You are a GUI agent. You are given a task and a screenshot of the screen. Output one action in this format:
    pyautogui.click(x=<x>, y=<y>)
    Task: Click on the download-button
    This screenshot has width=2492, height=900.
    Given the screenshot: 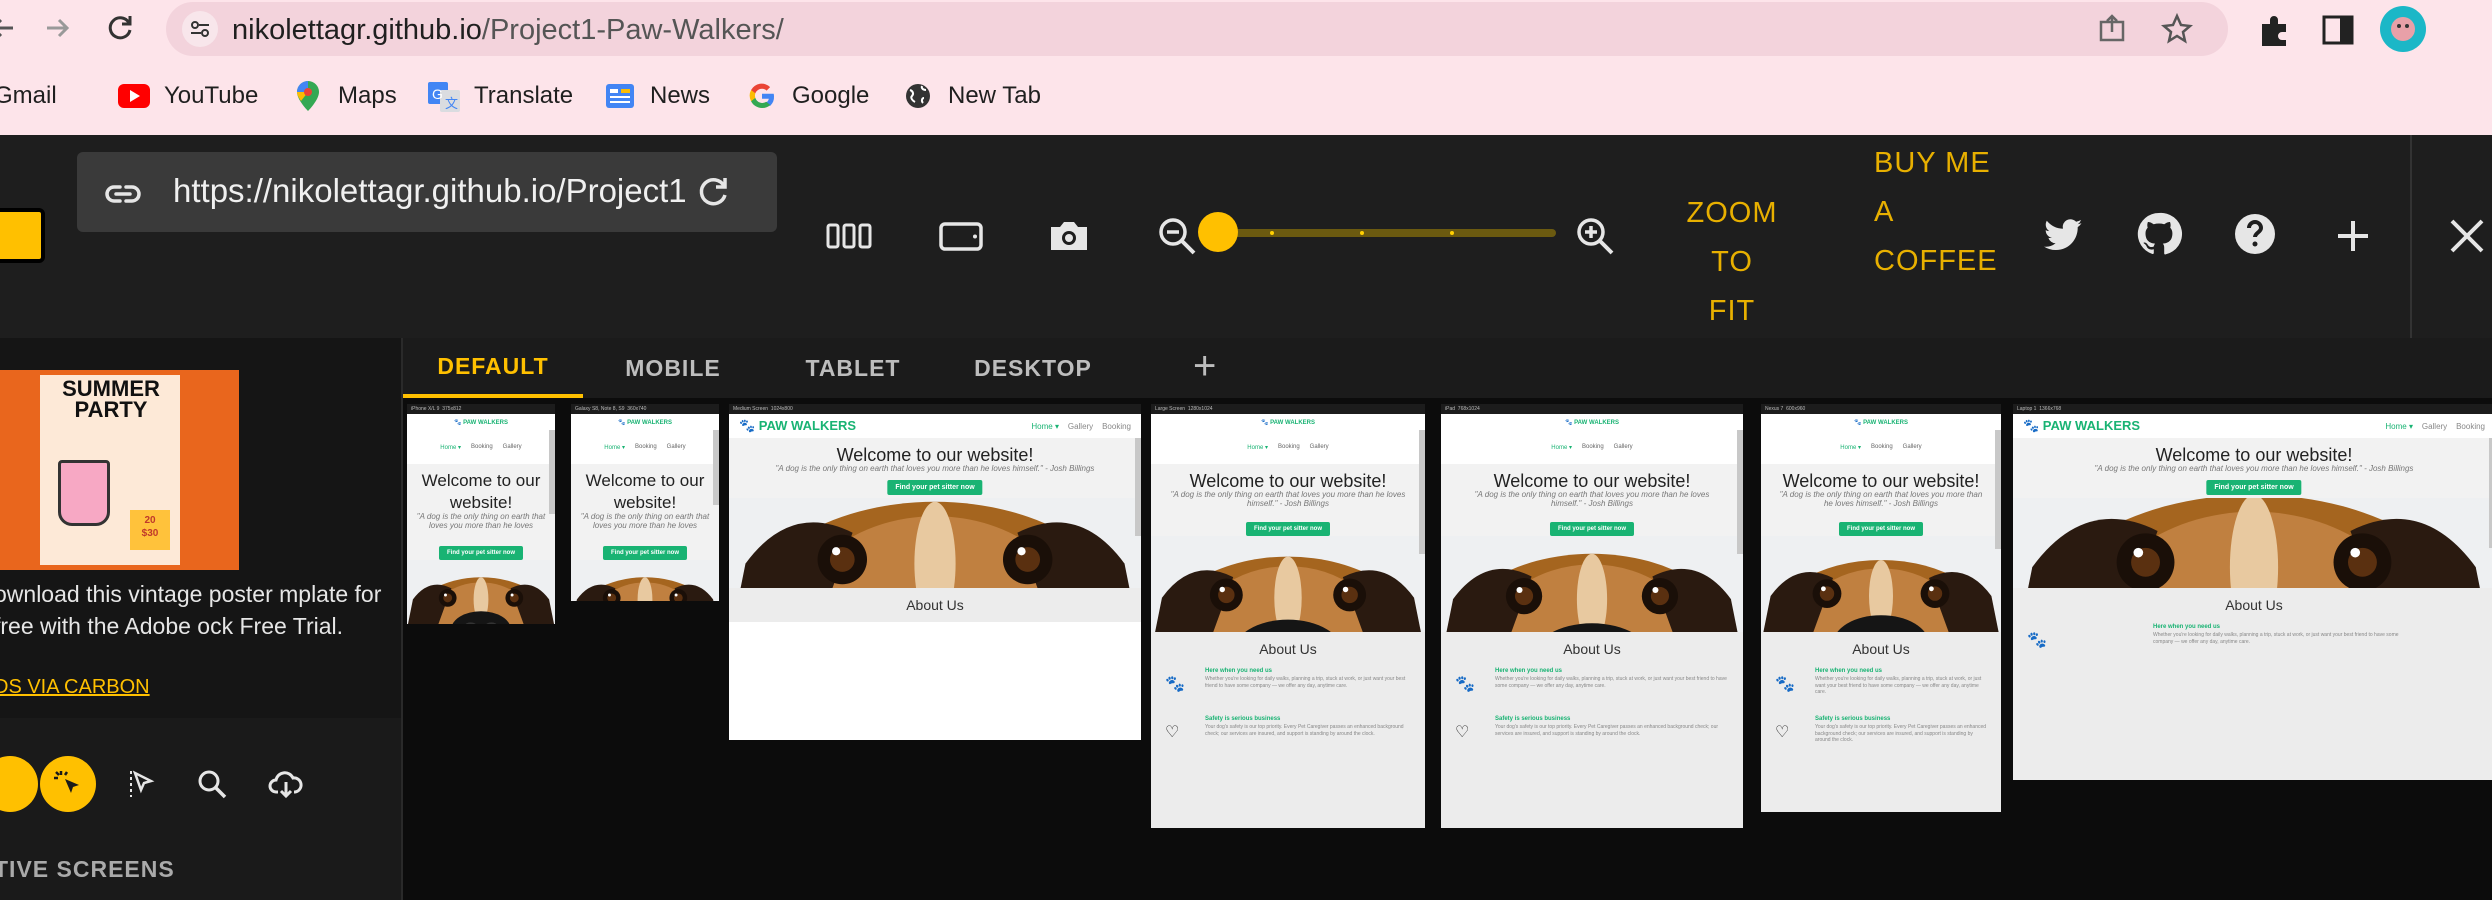 What is the action you would take?
    pyautogui.click(x=286, y=784)
    